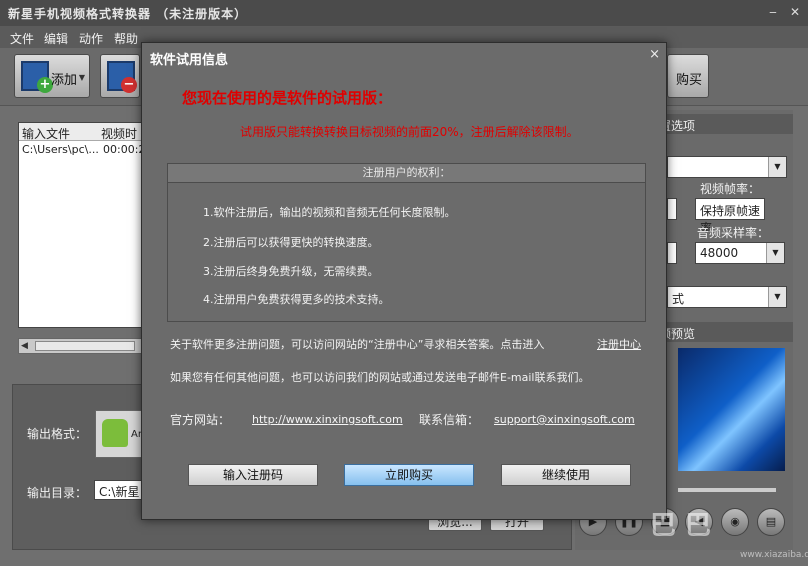 The width and height of the screenshot is (808, 566). Describe the element at coordinates (128, 14) in the screenshot. I see `window-title: 新星手机视频格式转换器 （未注册版本）` at that location.